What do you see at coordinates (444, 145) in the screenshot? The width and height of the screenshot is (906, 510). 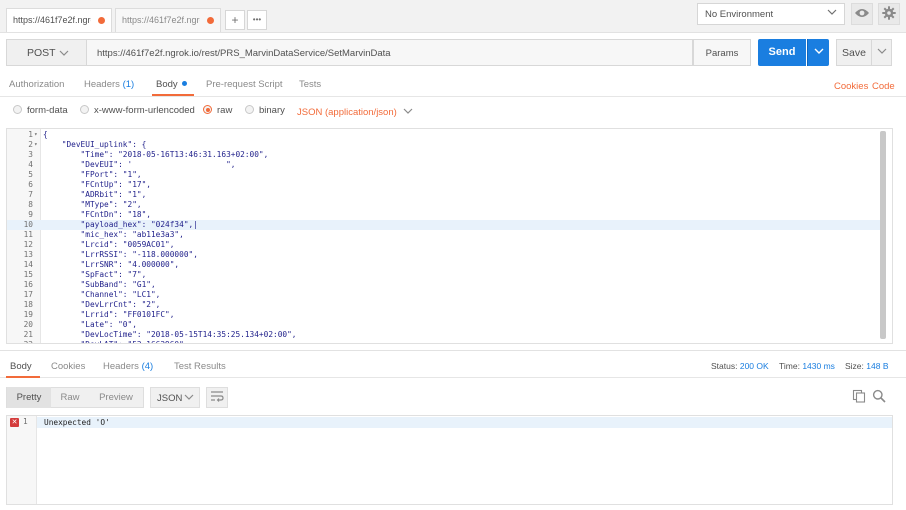 I see `code-line: 2 ▾ "DevEUI_uplink": {` at bounding box center [444, 145].